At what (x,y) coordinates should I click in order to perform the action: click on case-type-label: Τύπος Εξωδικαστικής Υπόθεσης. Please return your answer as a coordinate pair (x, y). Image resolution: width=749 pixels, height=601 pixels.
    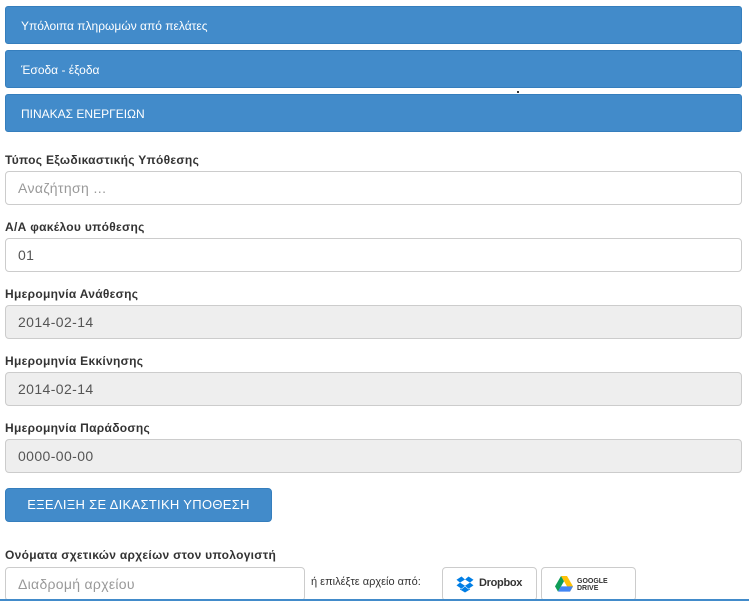
    Looking at the image, I should click on (102, 160).